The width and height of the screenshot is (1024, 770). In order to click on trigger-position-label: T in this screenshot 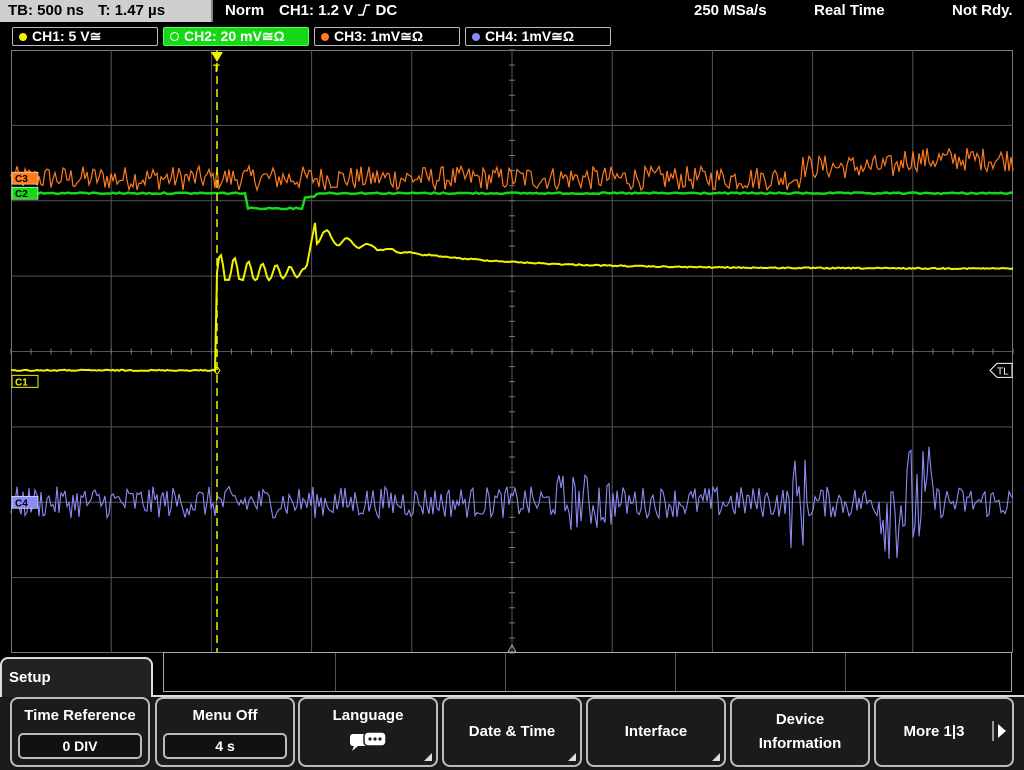, I will do `click(216, 69)`.